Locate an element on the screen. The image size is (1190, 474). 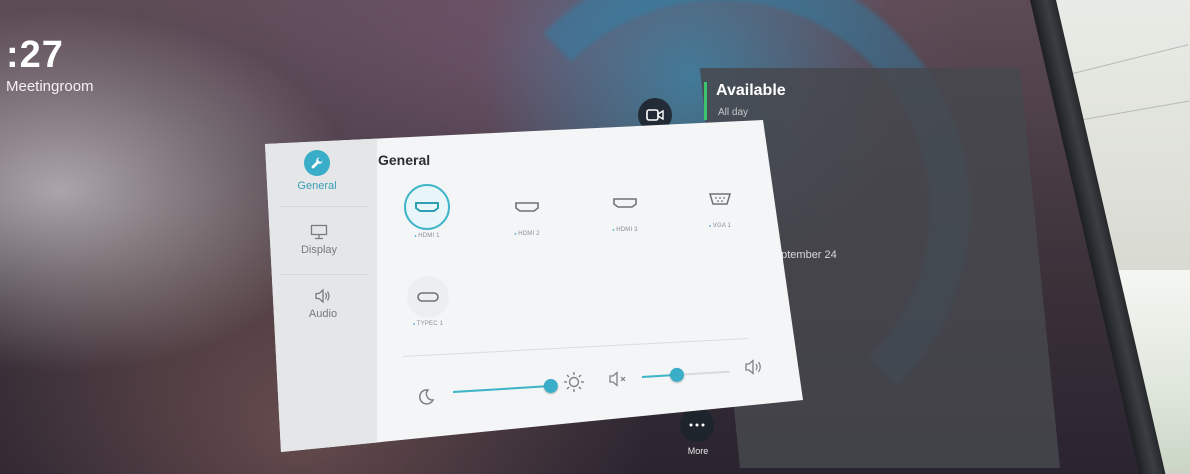
source-hdmi-1: HDMI 1 is located at coordinates (427, 211).